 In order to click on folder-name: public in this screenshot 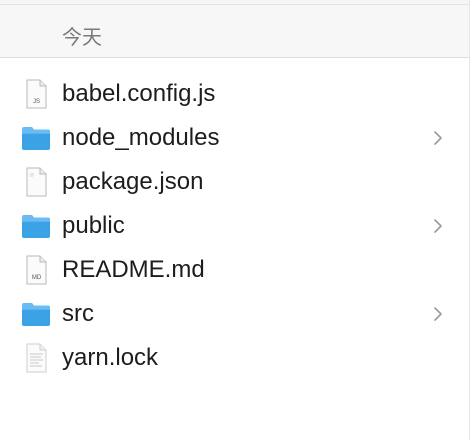, I will do `click(93, 225)`.